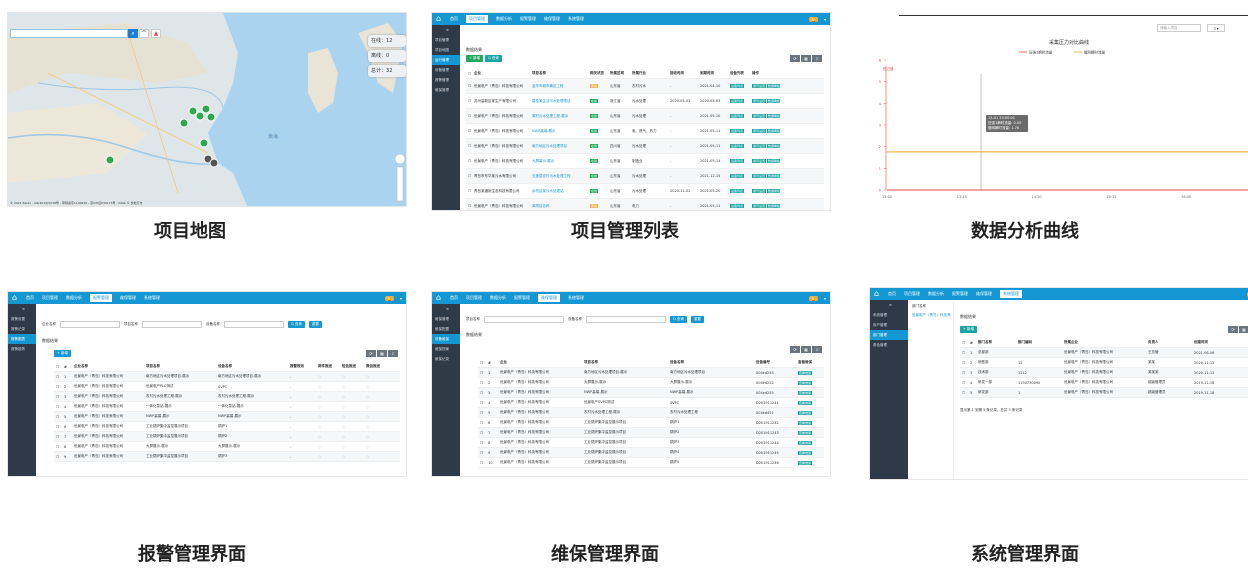 This screenshot has width=1248, height=579. What do you see at coordinates (446, 349) in the screenshot?
I see `sidebar-item-3: 维保档案` at bounding box center [446, 349].